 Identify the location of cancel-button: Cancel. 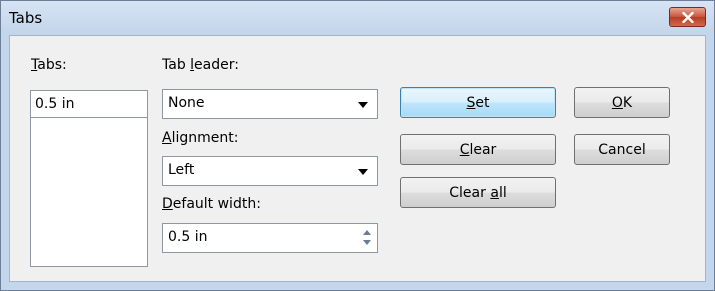
(622, 149).